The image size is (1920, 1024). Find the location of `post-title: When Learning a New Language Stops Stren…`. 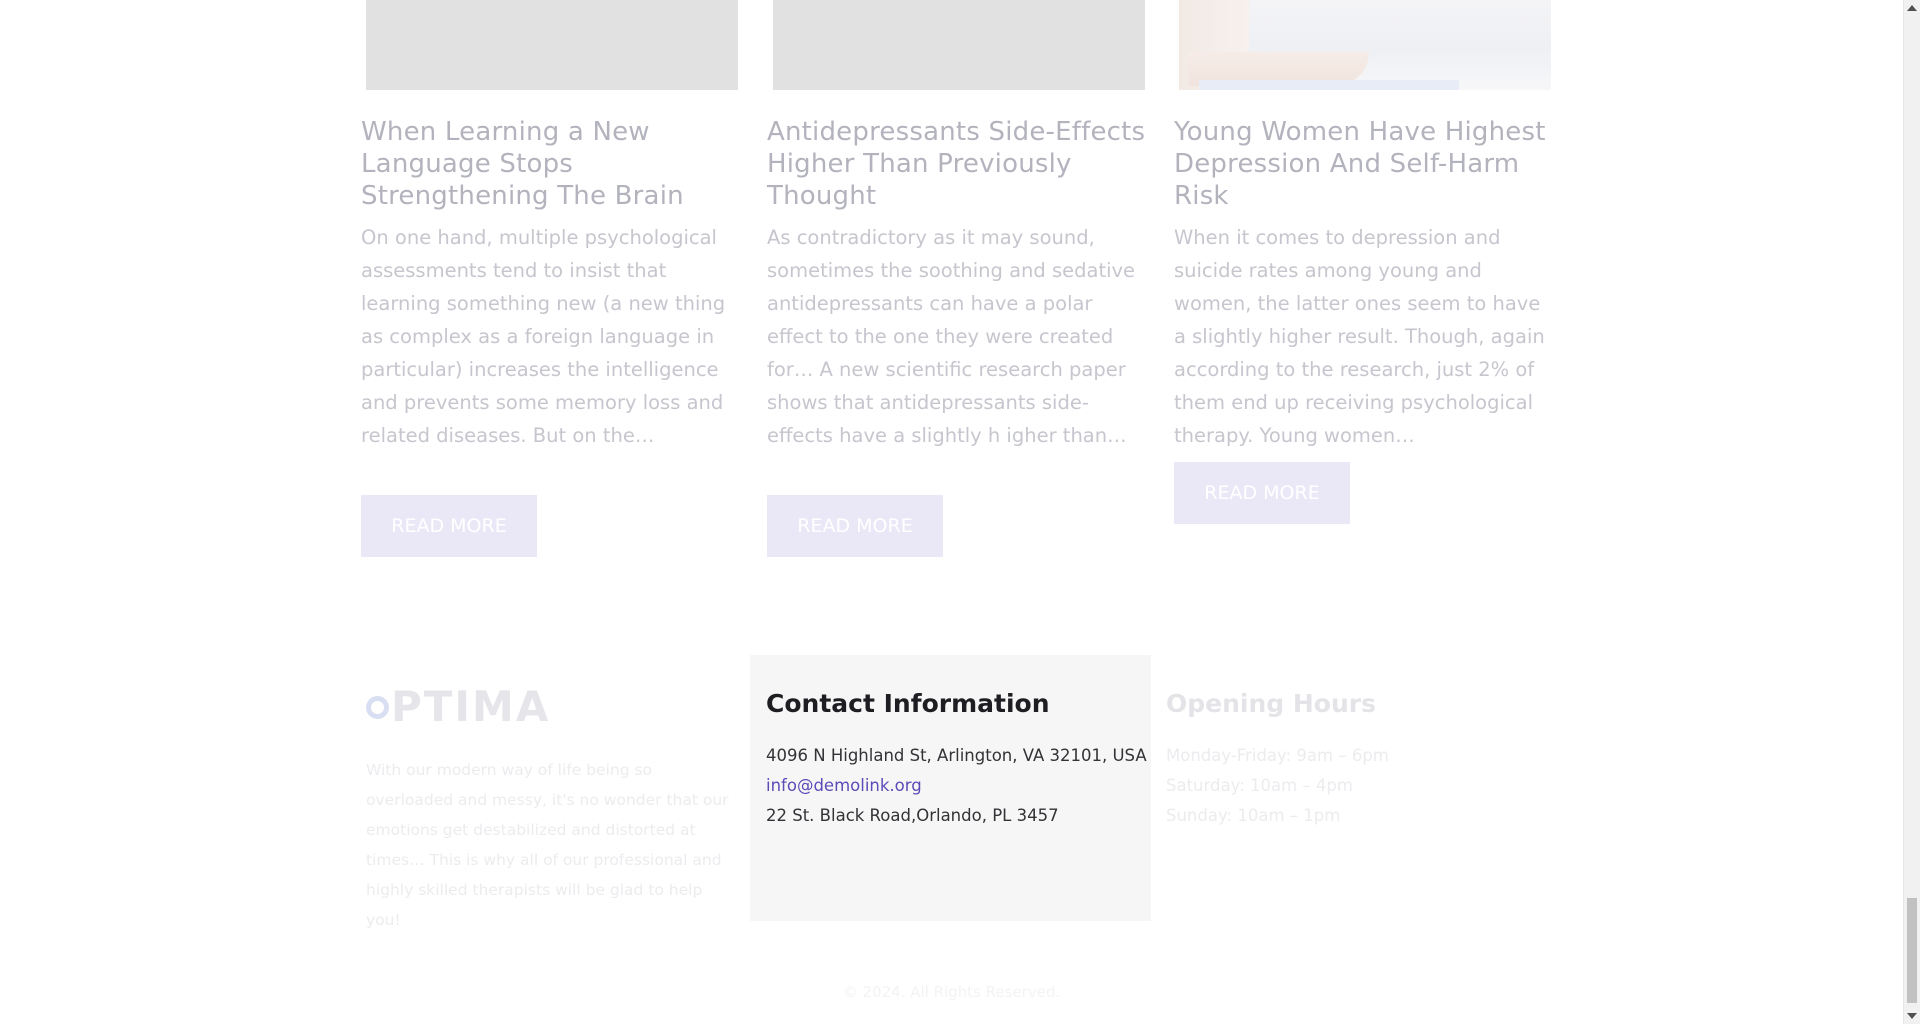

post-title: When Learning a New Language Stops Stren… is located at coordinates (551, 164).